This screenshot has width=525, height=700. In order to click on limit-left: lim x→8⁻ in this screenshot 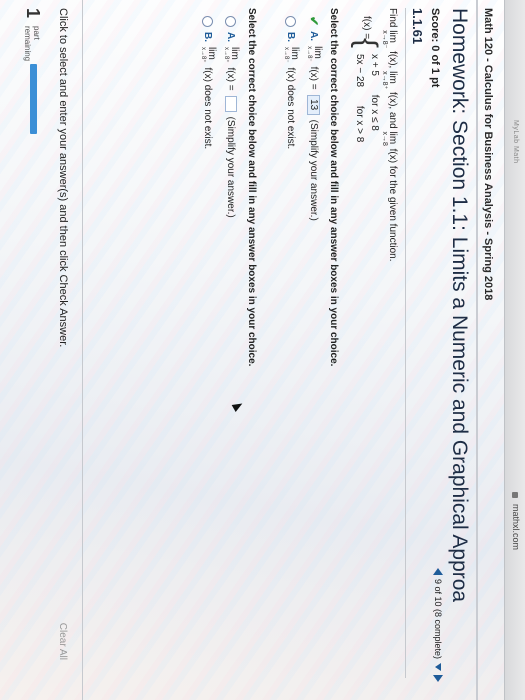, I will do `click(389, 39)`.